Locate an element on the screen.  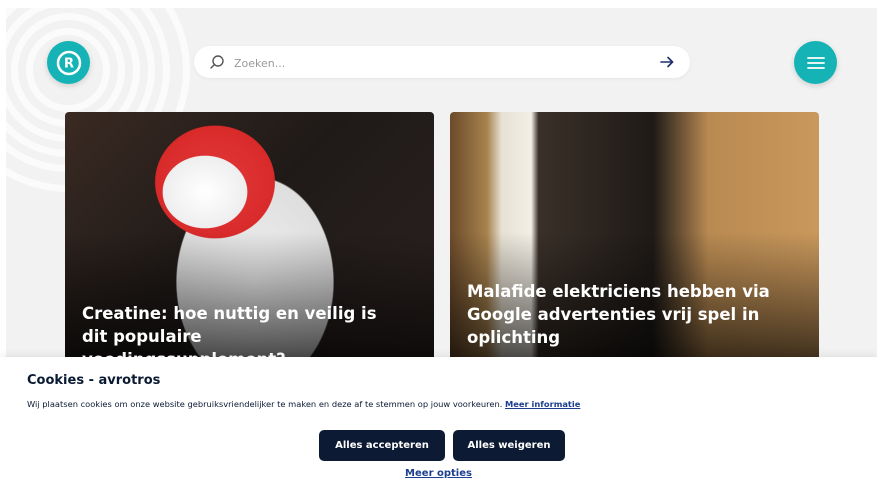
menu-button is located at coordinates (815, 62).